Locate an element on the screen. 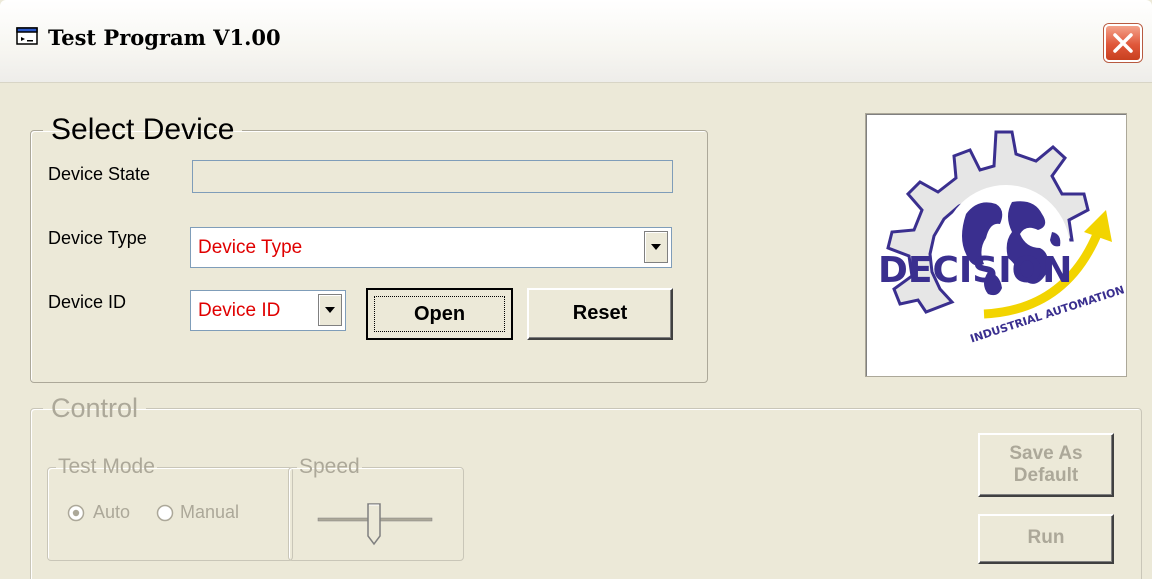 The height and width of the screenshot is (579, 1152). speed-slider is located at coordinates (375, 523).